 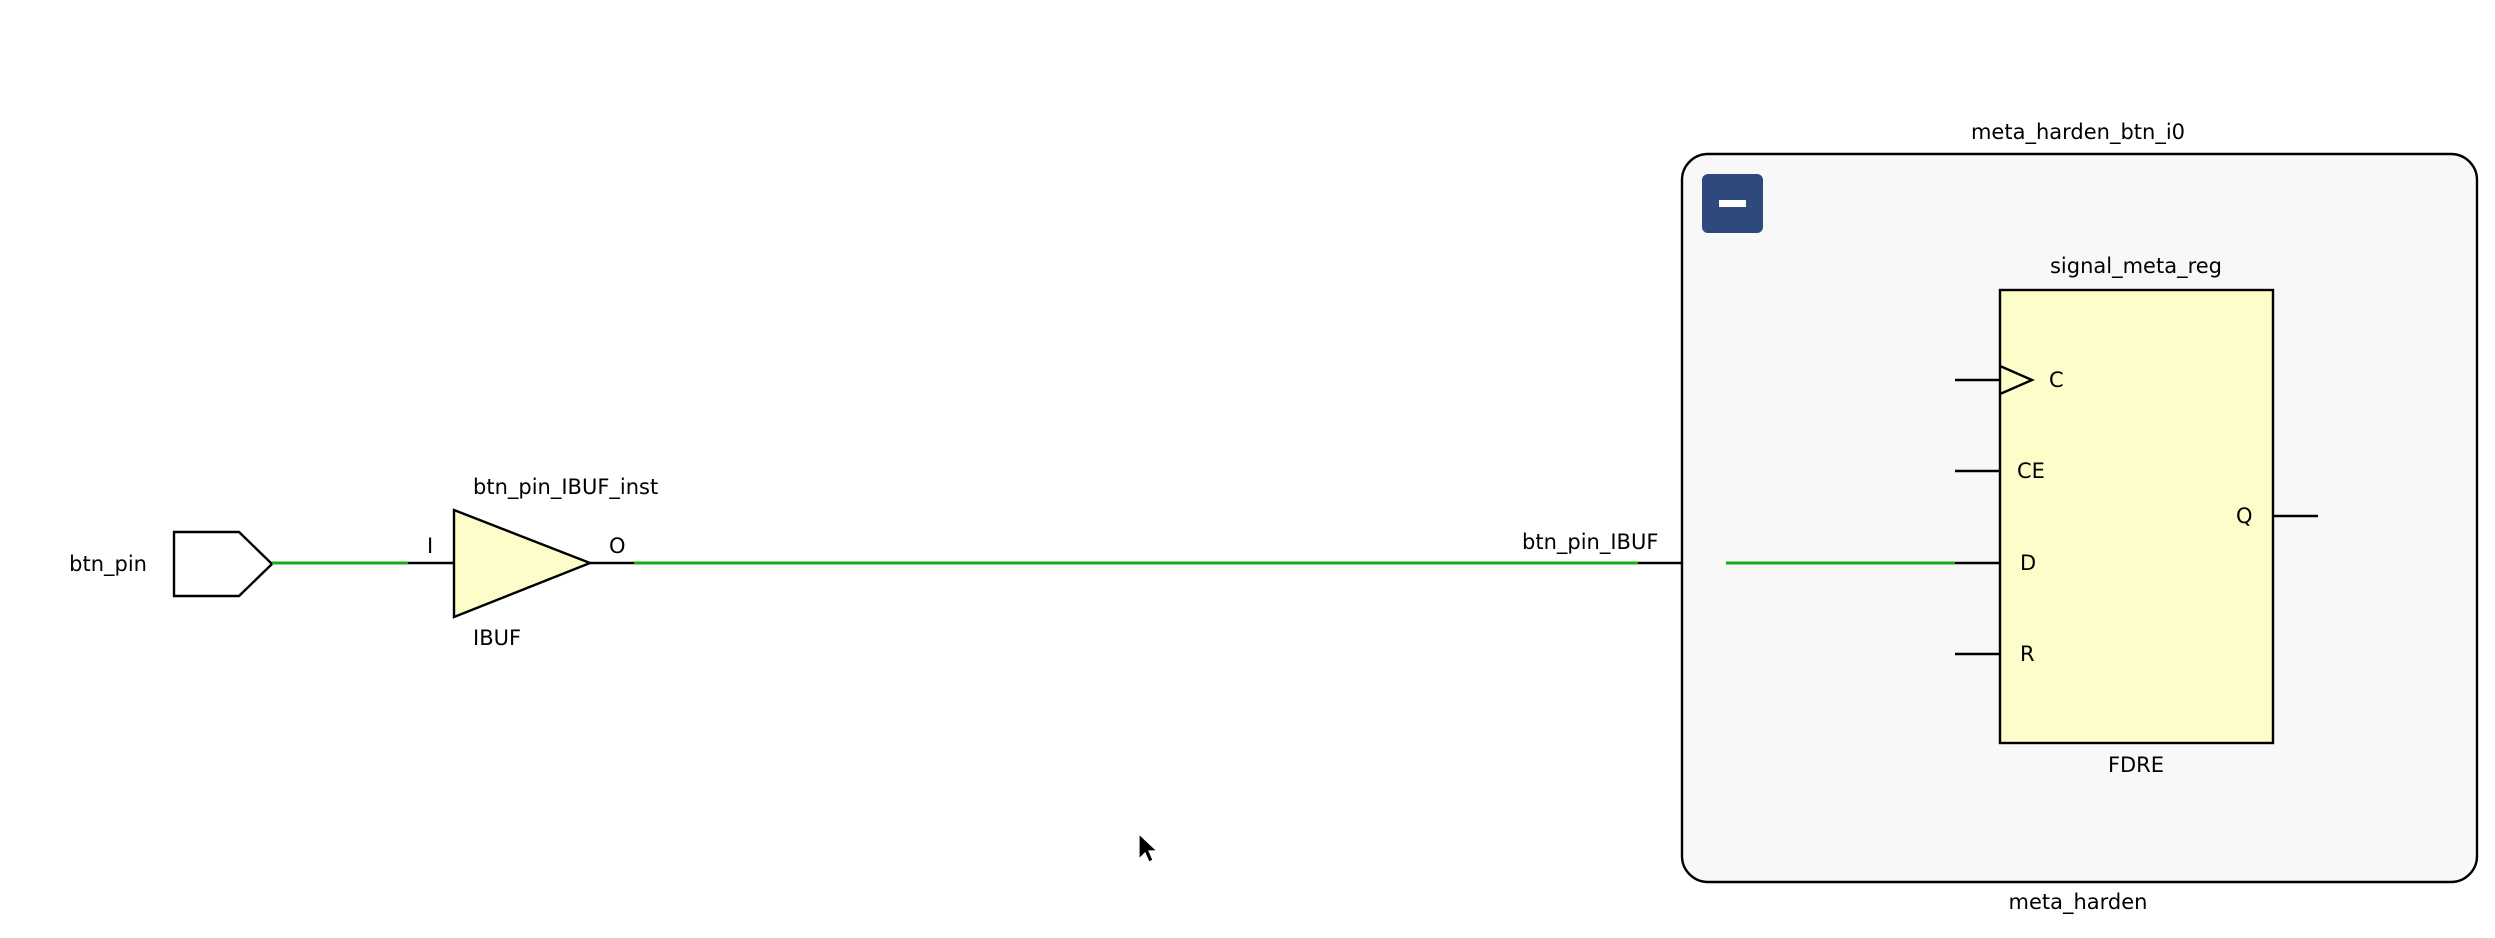 I want to click on mouse-pointer-icon, so click(x=1148, y=847).